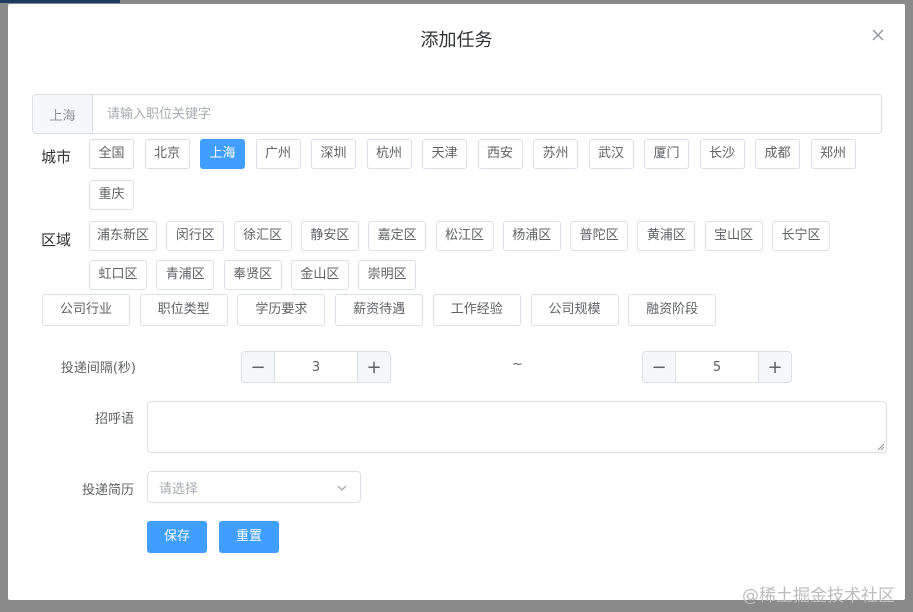 The image size is (913, 612). Describe the element at coordinates (733, 236) in the screenshot. I see `district-tag: 宝山区` at that location.